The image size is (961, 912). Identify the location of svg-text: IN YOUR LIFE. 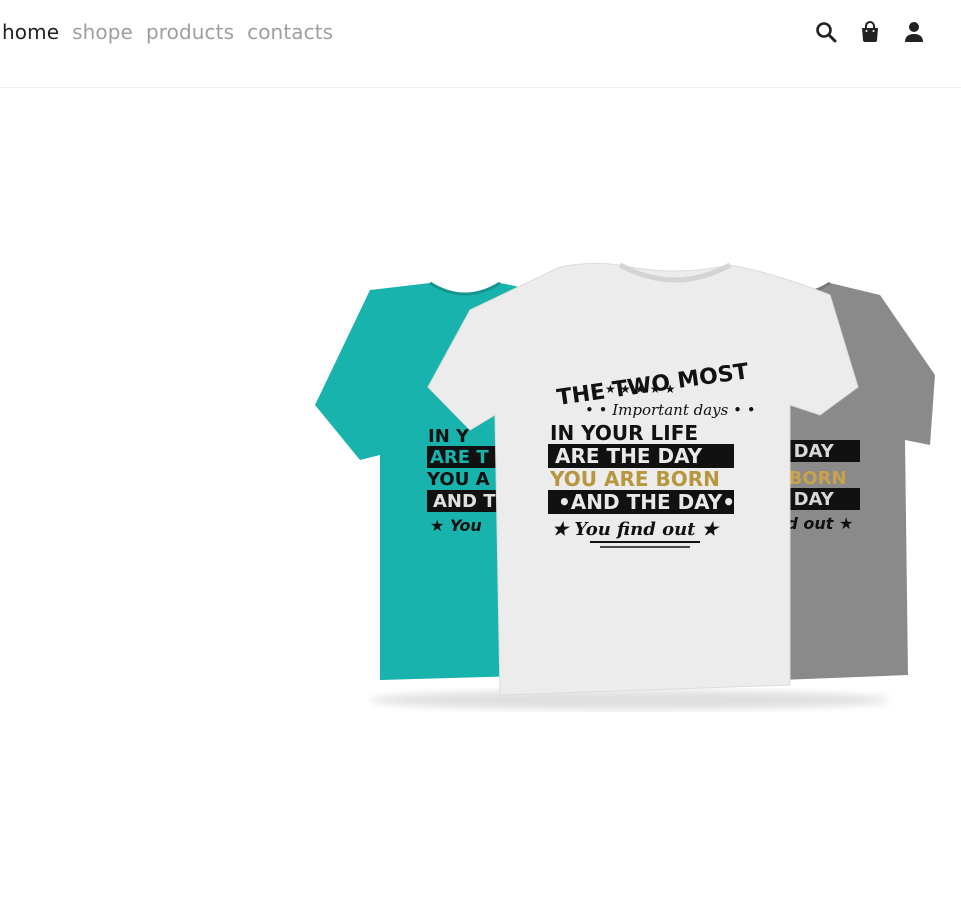
(624, 433).